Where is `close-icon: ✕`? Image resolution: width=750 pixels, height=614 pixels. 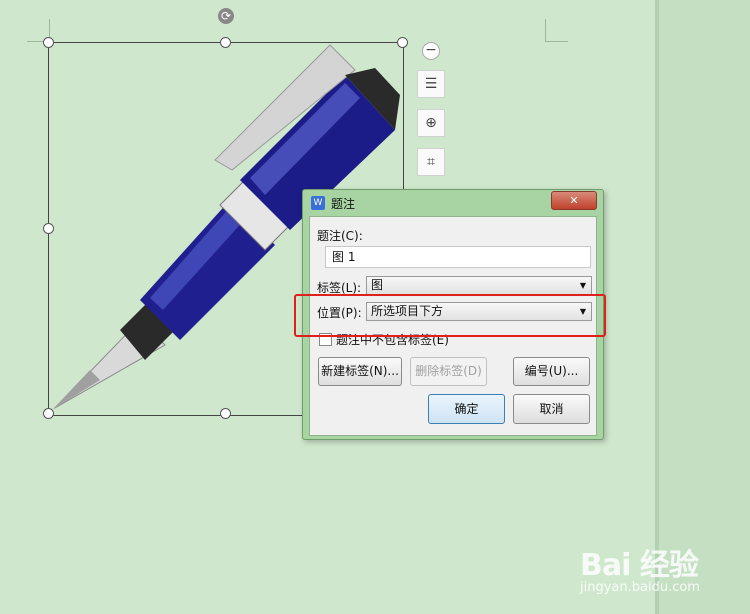
close-icon: ✕ is located at coordinates (574, 200).